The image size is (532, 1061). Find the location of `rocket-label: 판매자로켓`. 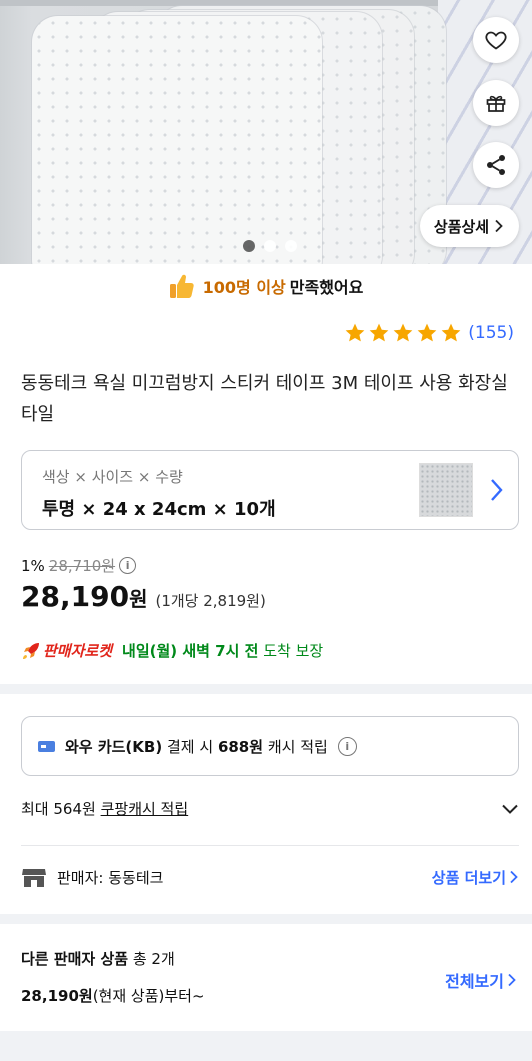

rocket-label: 판매자로켓 is located at coordinates (78, 651).